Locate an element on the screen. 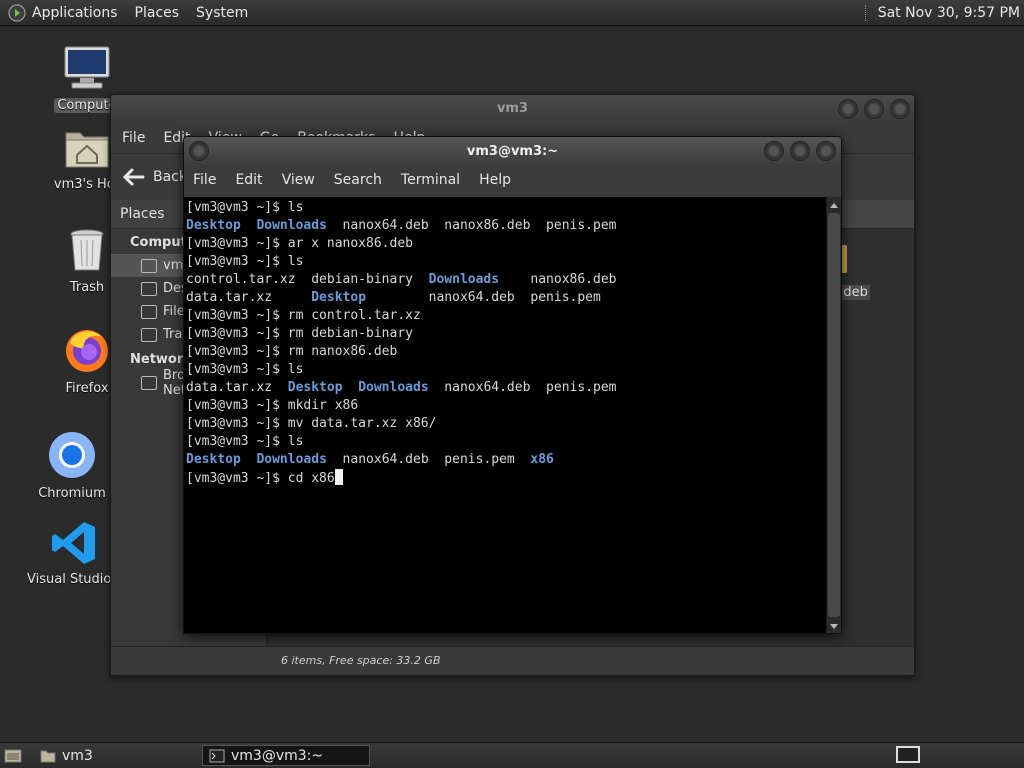  terminal-text: nanox86.deb is located at coordinates (558, 279).